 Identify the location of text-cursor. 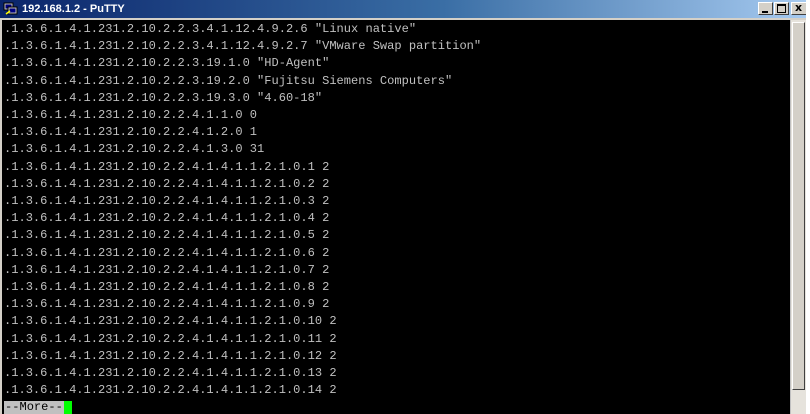
(67, 407).